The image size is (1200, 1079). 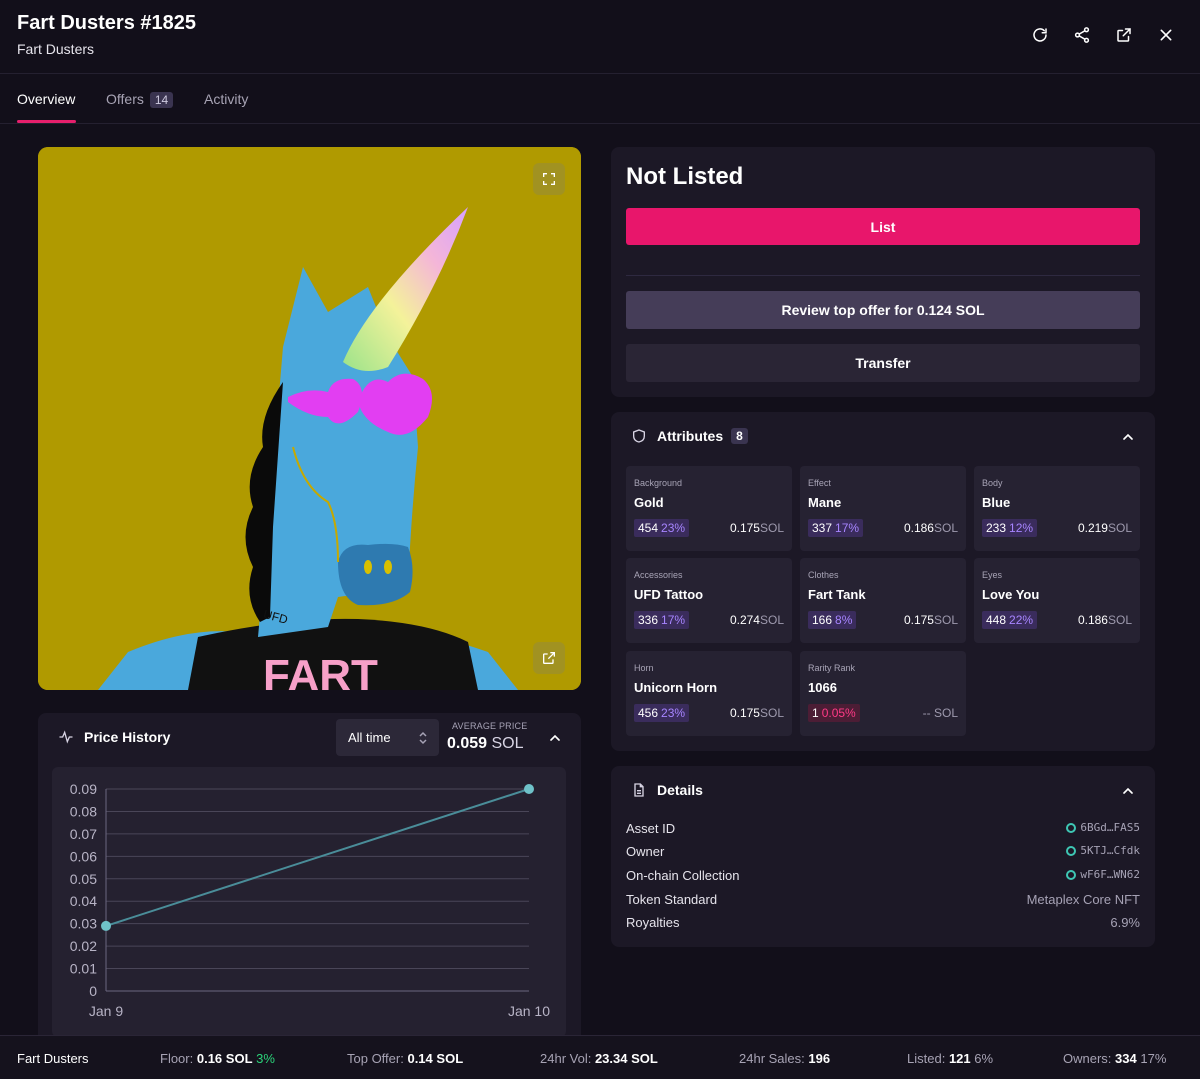 I want to click on detail-value: Metaplex Core NFT, so click(x=1083, y=899).